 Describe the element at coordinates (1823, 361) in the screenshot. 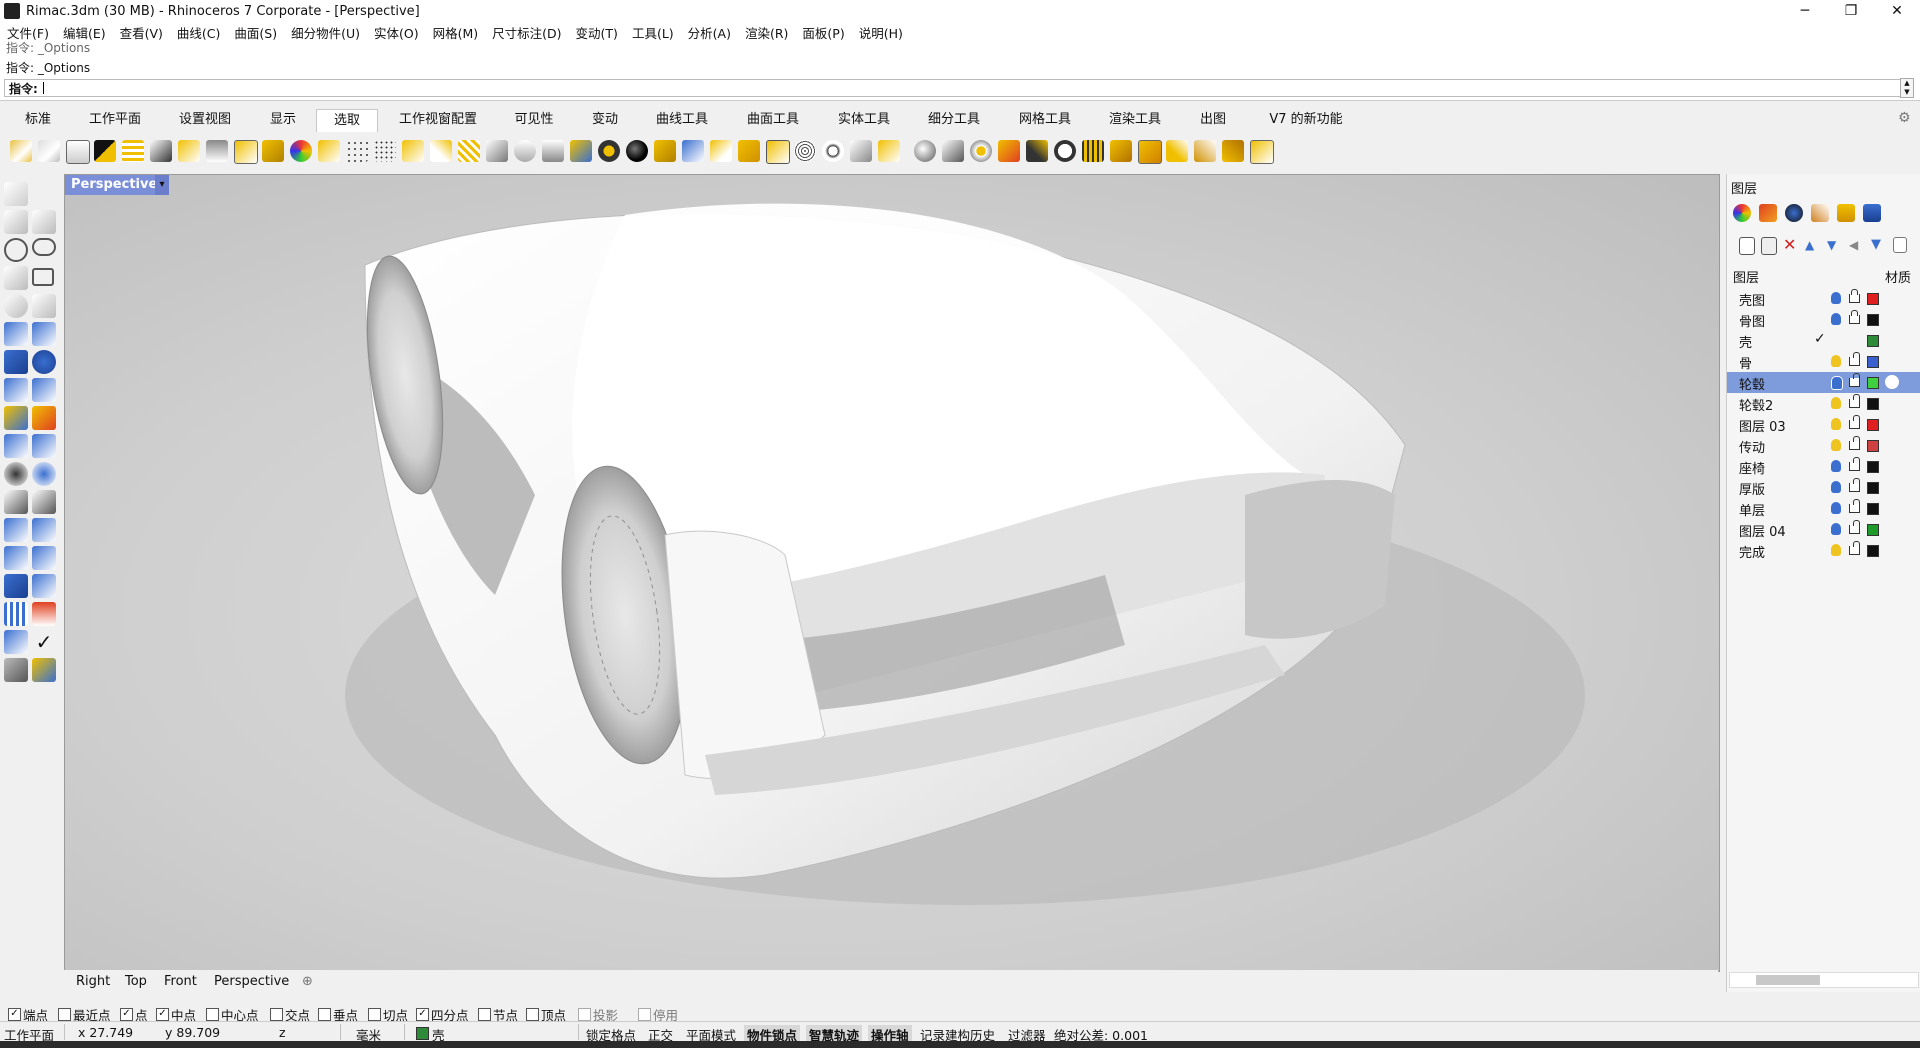

I see `layer-row: 骨` at that location.